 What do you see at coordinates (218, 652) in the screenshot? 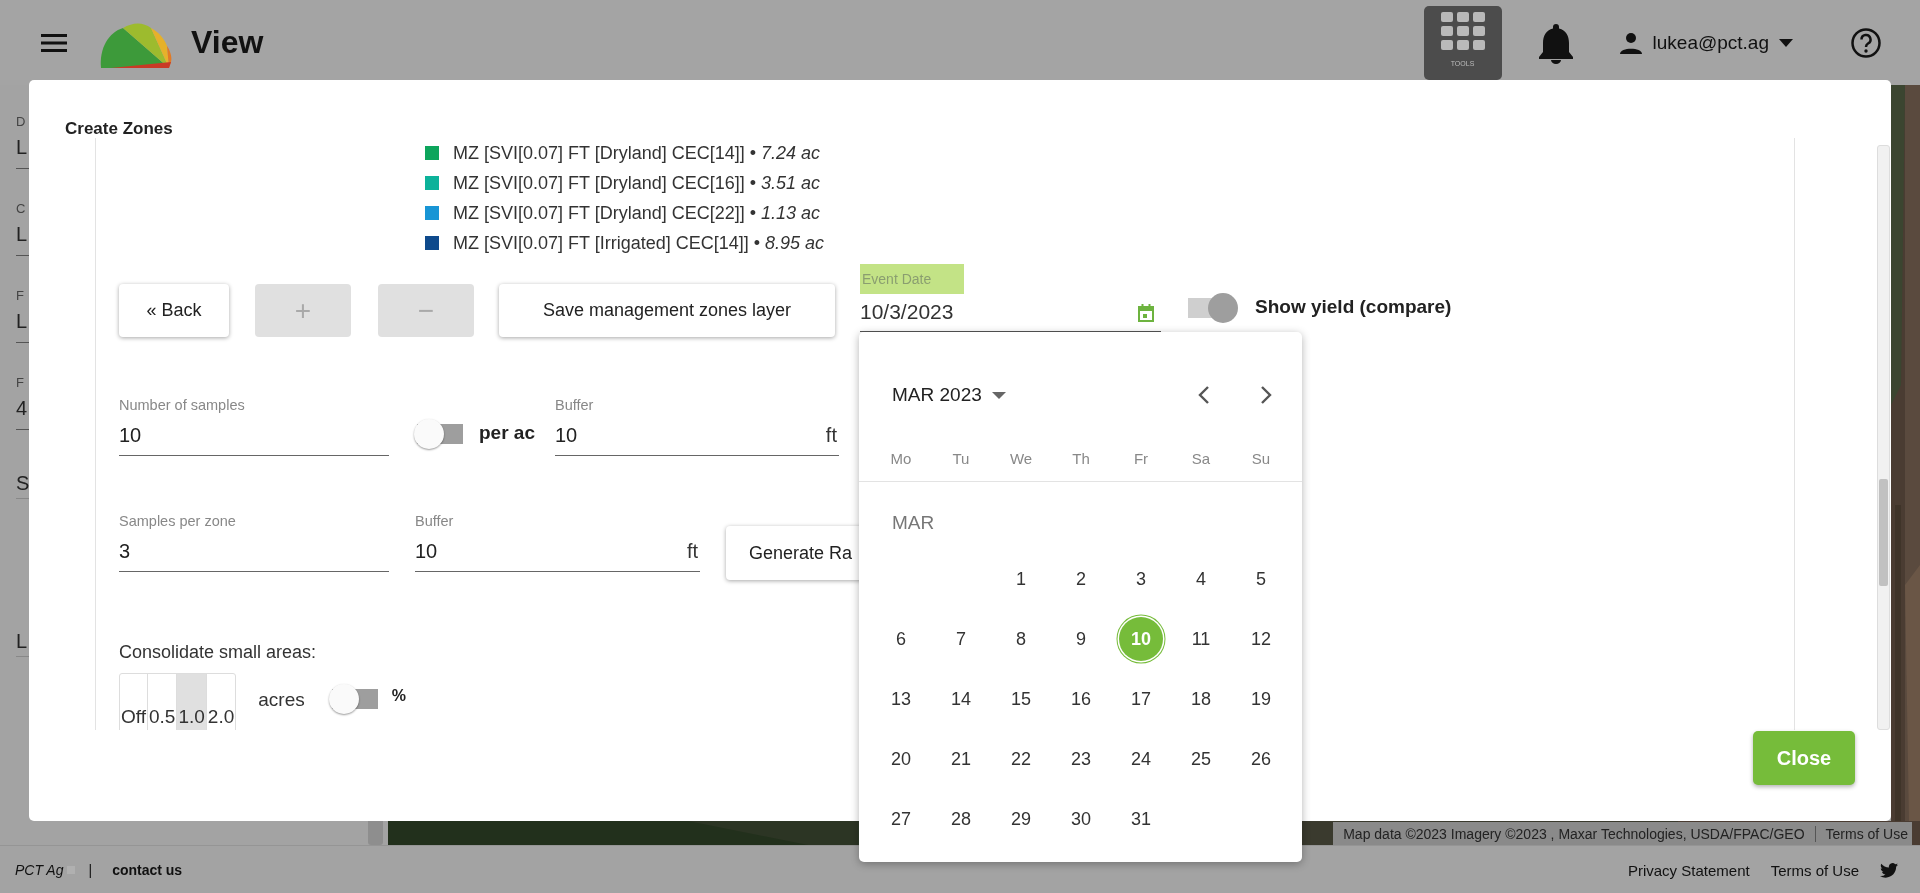
I see `section-label: Consolidate small areas:` at bounding box center [218, 652].